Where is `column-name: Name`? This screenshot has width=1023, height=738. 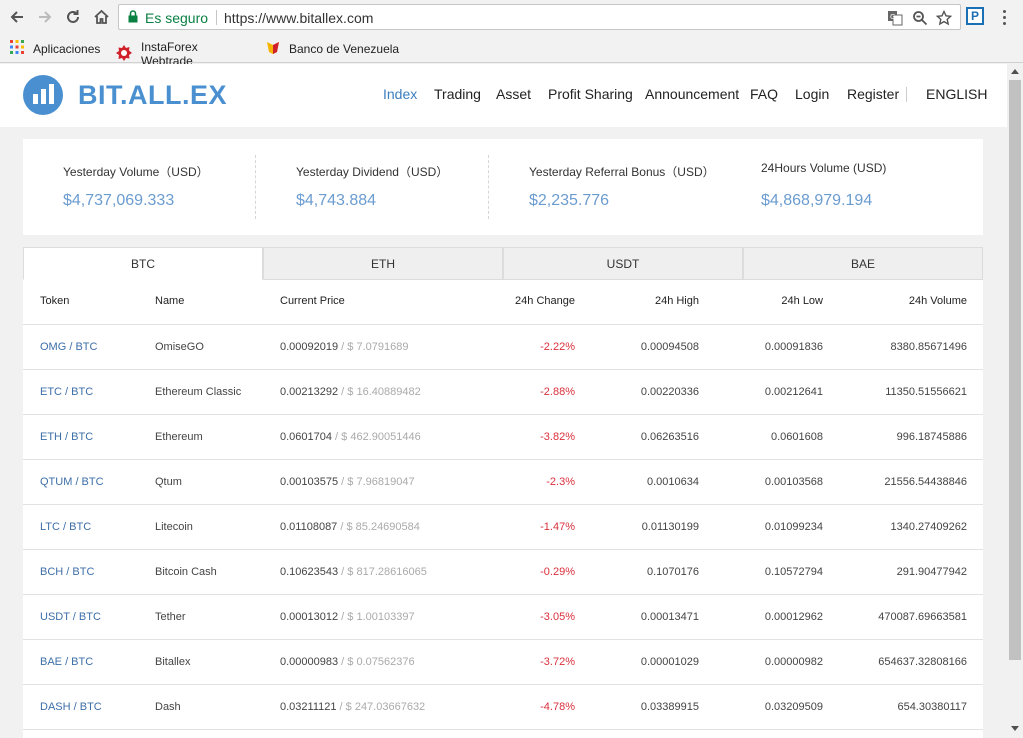 column-name: Name is located at coordinates (169, 301).